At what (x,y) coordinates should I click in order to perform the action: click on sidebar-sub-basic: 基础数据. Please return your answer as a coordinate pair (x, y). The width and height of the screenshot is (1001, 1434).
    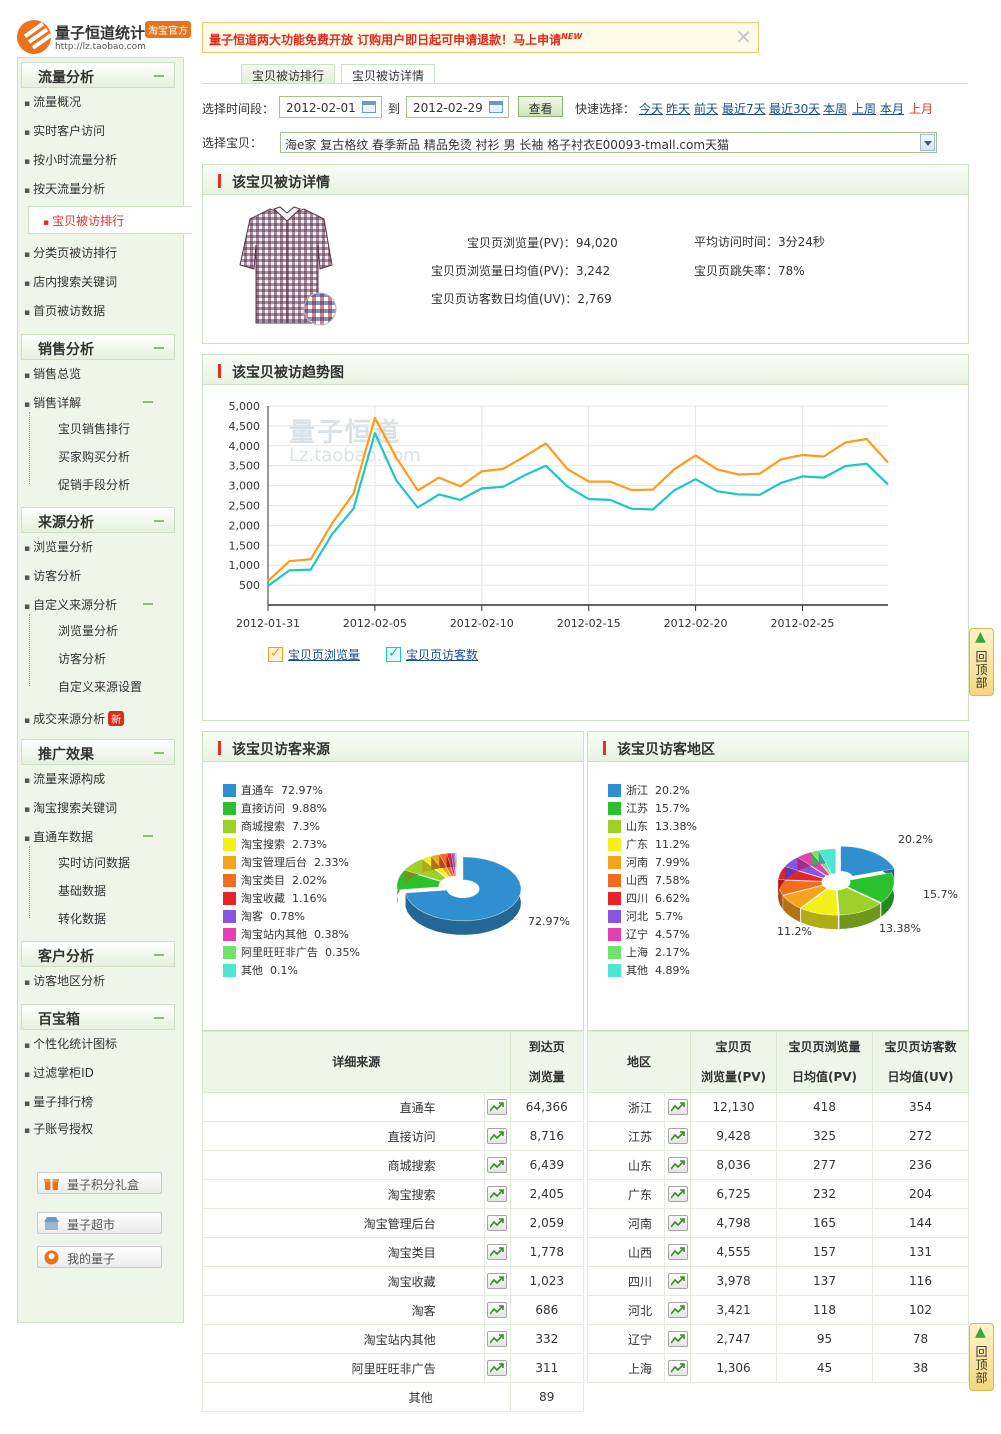
    Looking at the image, I should click on (82, 890).